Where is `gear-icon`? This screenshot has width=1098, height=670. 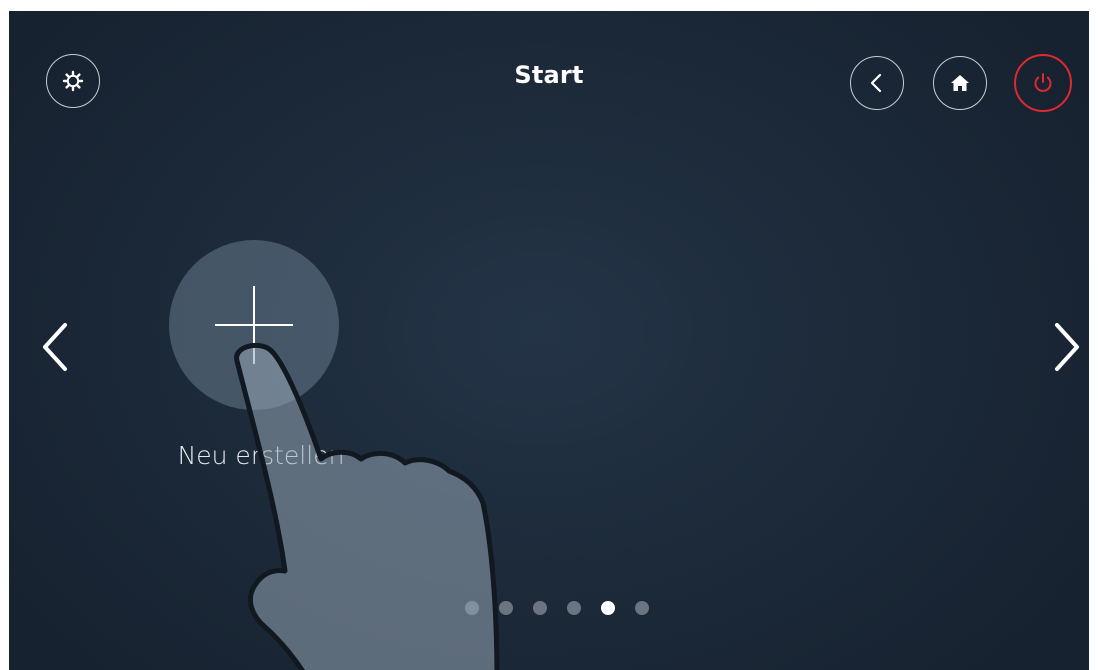
gear-icon is located at coordinates (73, 81).